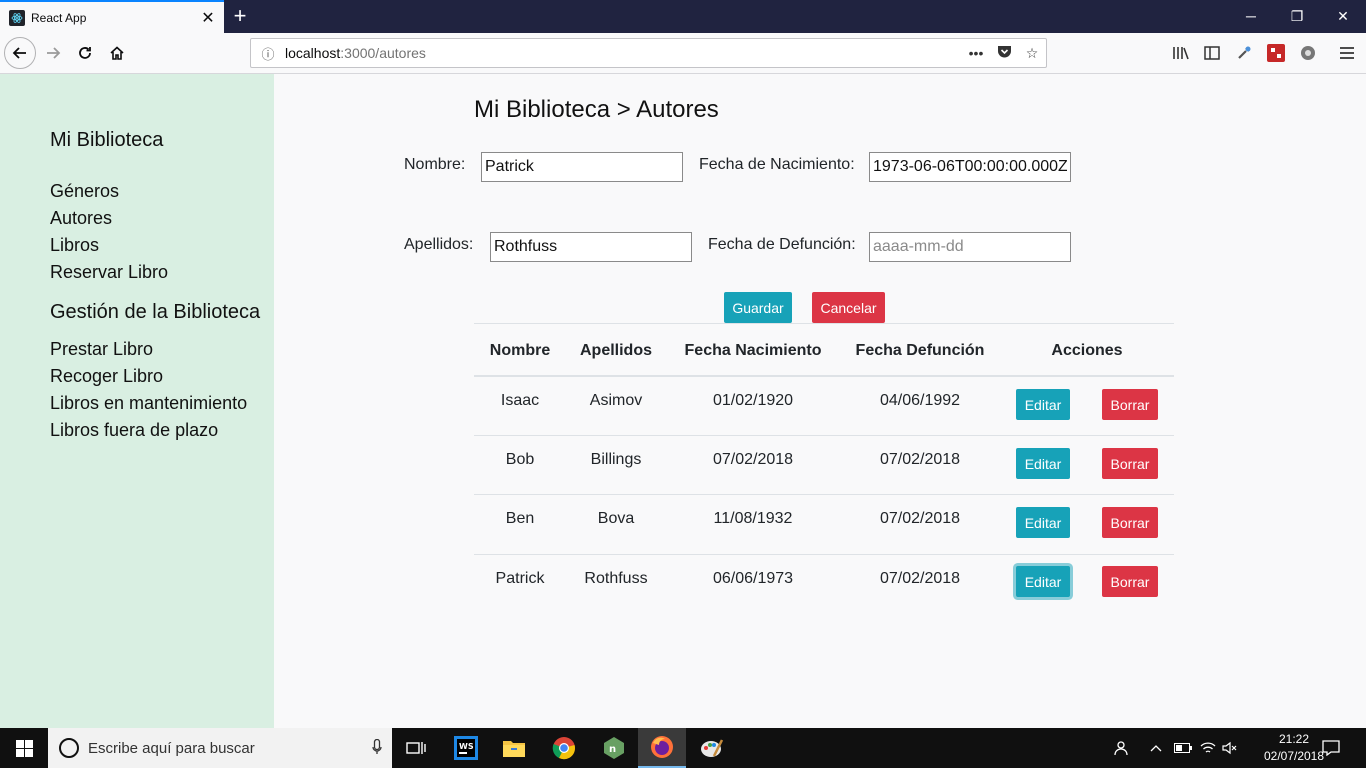 This screenshot has height=768, width=1366. What do you see at coordinates (155, 312) in the screenshot?
I see `sidebar-section-title: Gestión de la Biblioteca` at bounding box center [155, 312].